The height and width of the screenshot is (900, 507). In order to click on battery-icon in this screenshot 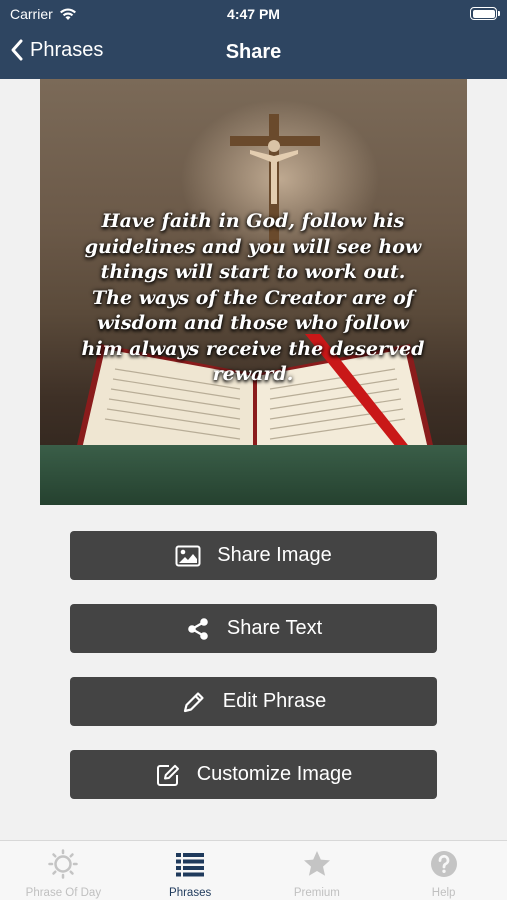, I will do `click(485, 13)`.